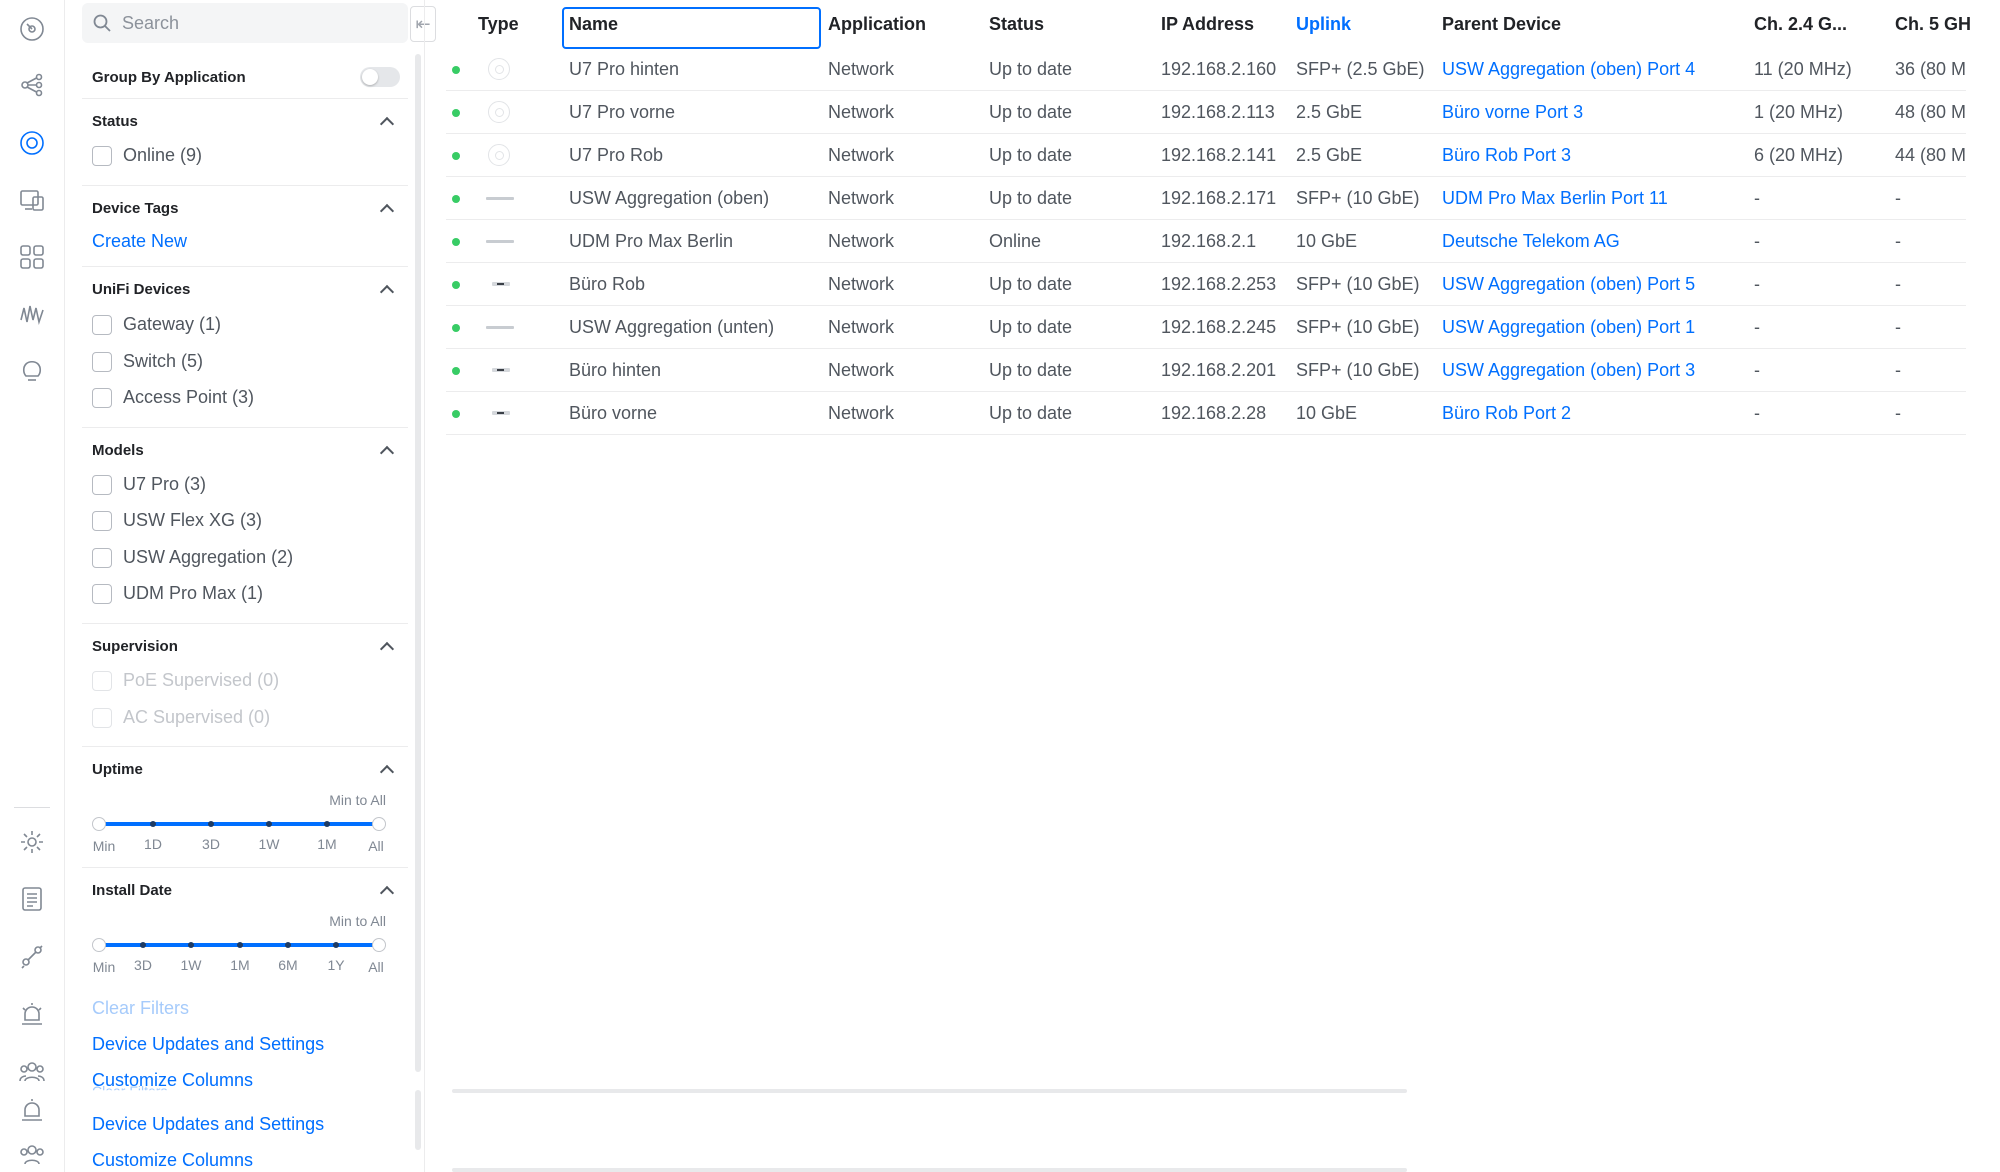 The image size is (2000, 1172). What do you see at coordinates (139, 241) in the screenshot?
I see `create-tag-link: Create New` at bounding box center [139, 241].